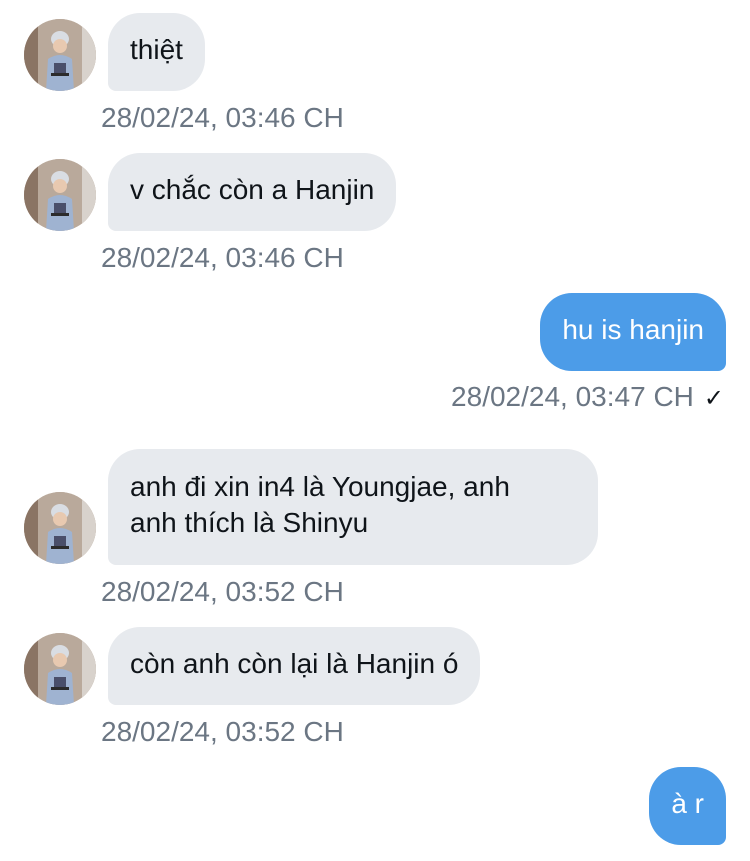 This screenshot has width=750, height=861. I want to click on message-bubble: còn anh còn lại là Hanjin ó, so click(294, 666).